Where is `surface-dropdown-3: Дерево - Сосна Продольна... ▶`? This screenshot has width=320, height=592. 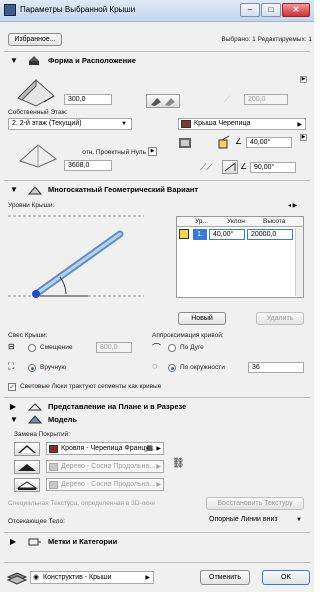
surface-dropdown-3: Дерево - Сосна Продольна... ▶ is located at coordinates (105, 484).